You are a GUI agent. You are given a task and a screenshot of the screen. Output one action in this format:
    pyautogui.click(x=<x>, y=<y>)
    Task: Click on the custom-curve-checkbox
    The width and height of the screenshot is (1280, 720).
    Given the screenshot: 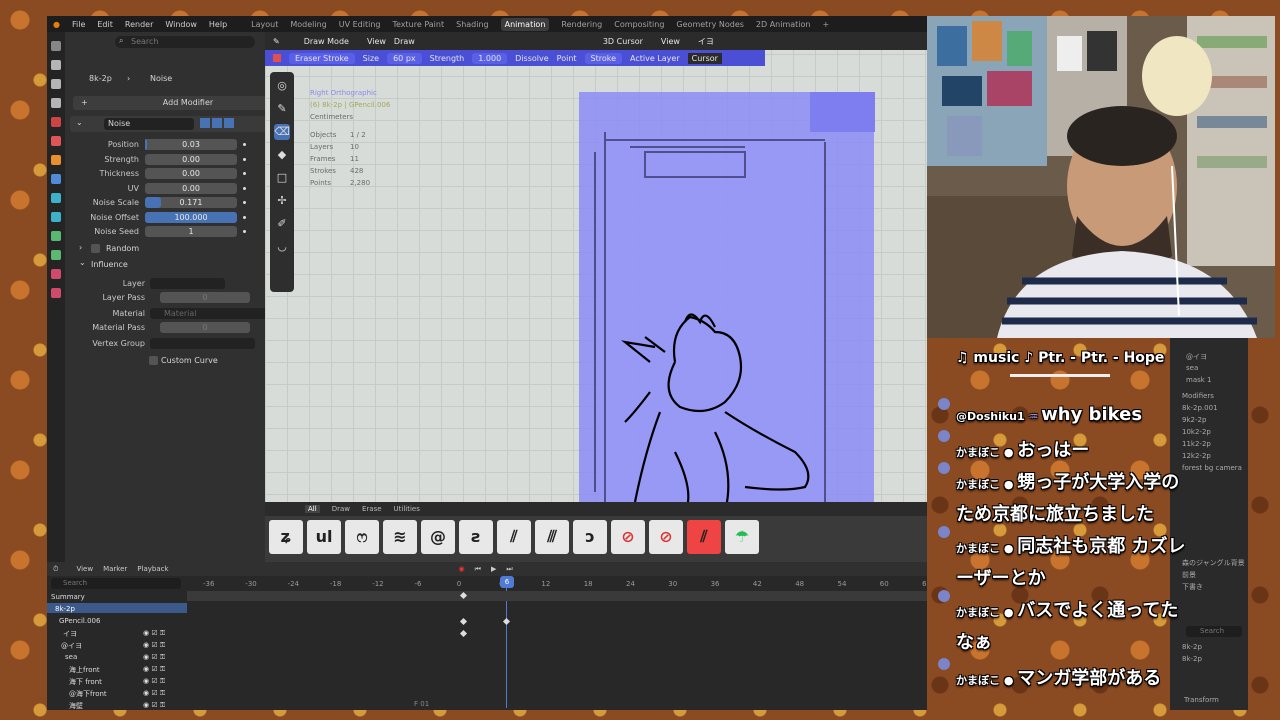 What is the action you would take?
    pyautogui.click(x=153, y=360)
    